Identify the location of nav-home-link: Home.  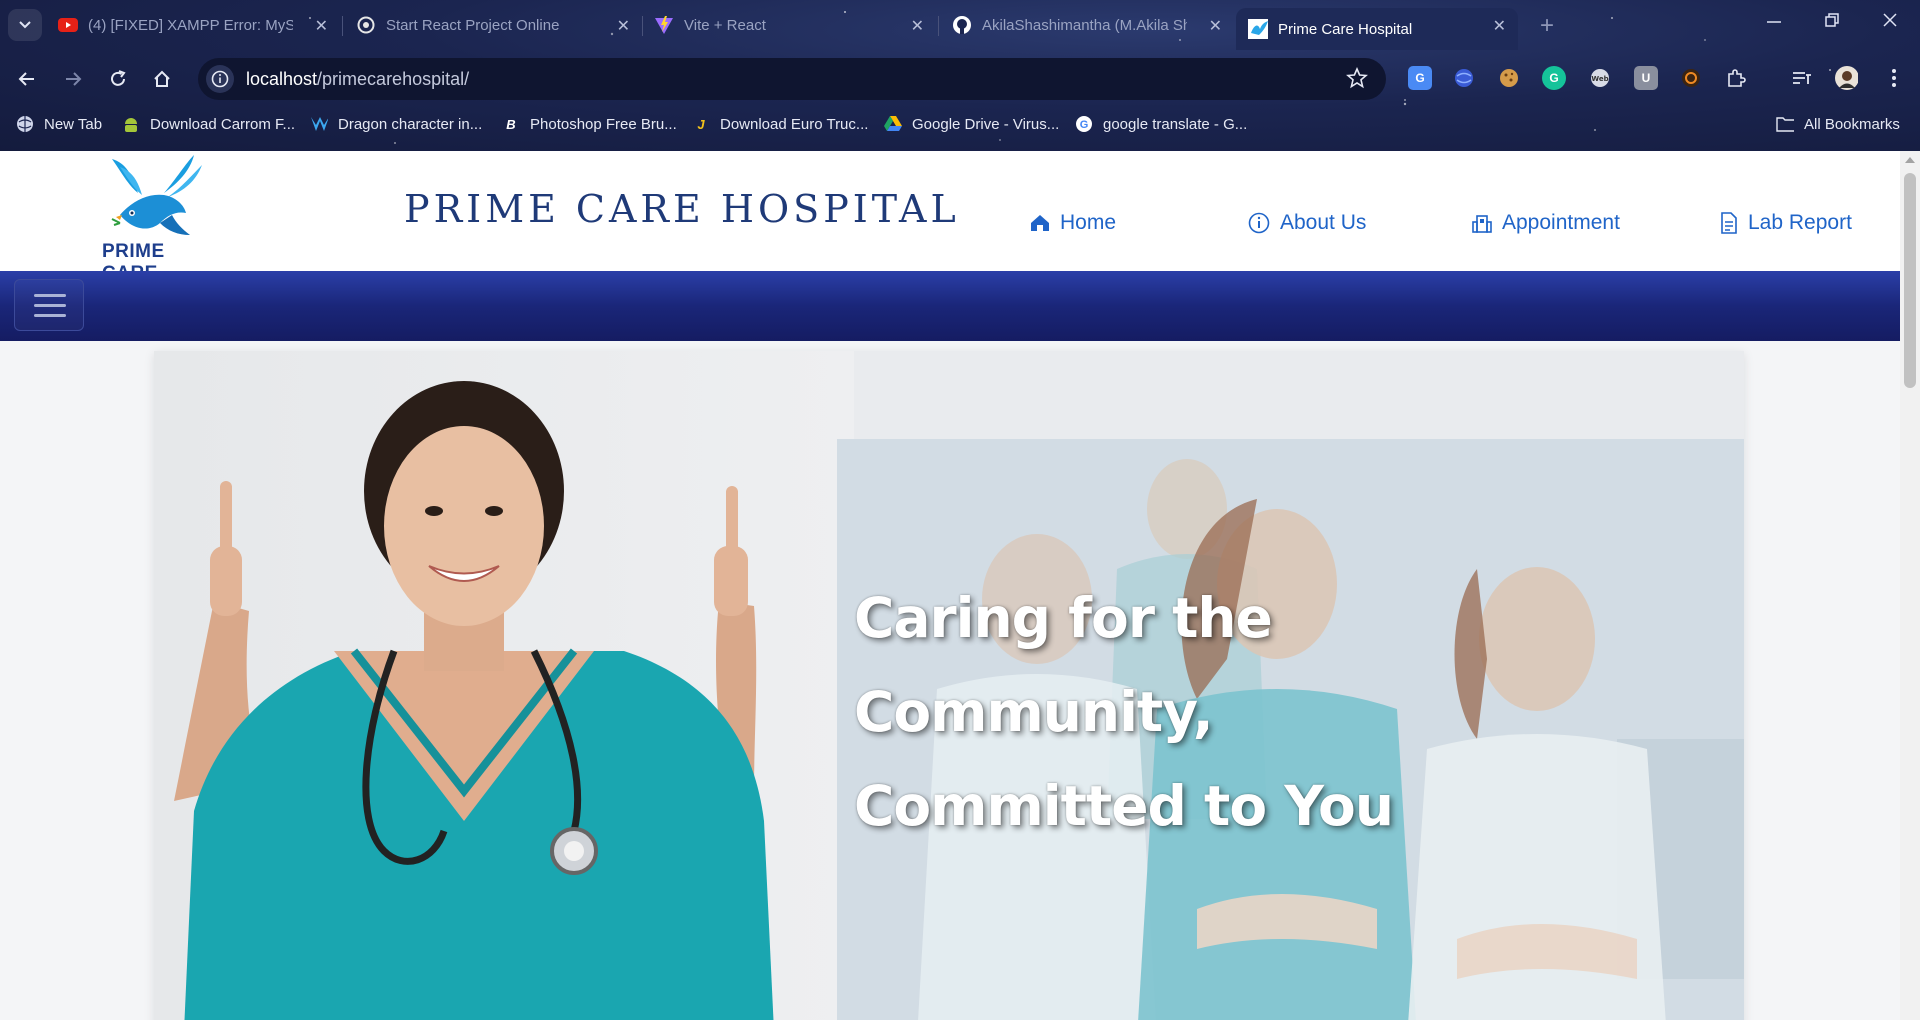
(1073, 223).